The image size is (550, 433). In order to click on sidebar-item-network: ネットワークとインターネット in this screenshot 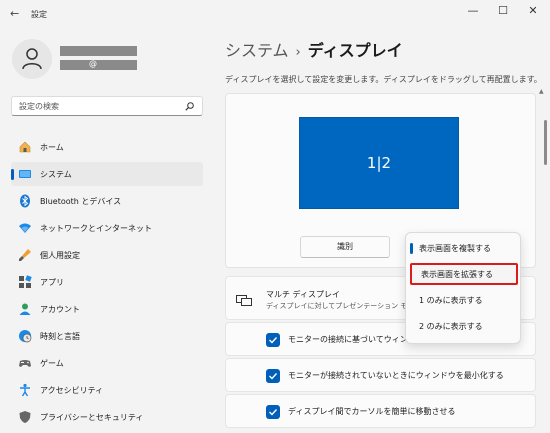, I will do `click(107, 228)`.